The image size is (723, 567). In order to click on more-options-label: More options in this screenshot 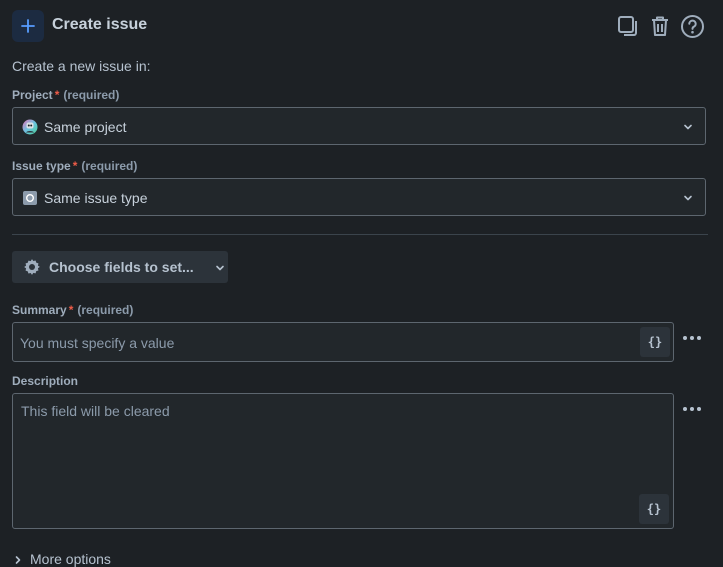, I will do `click(70, 559)`.